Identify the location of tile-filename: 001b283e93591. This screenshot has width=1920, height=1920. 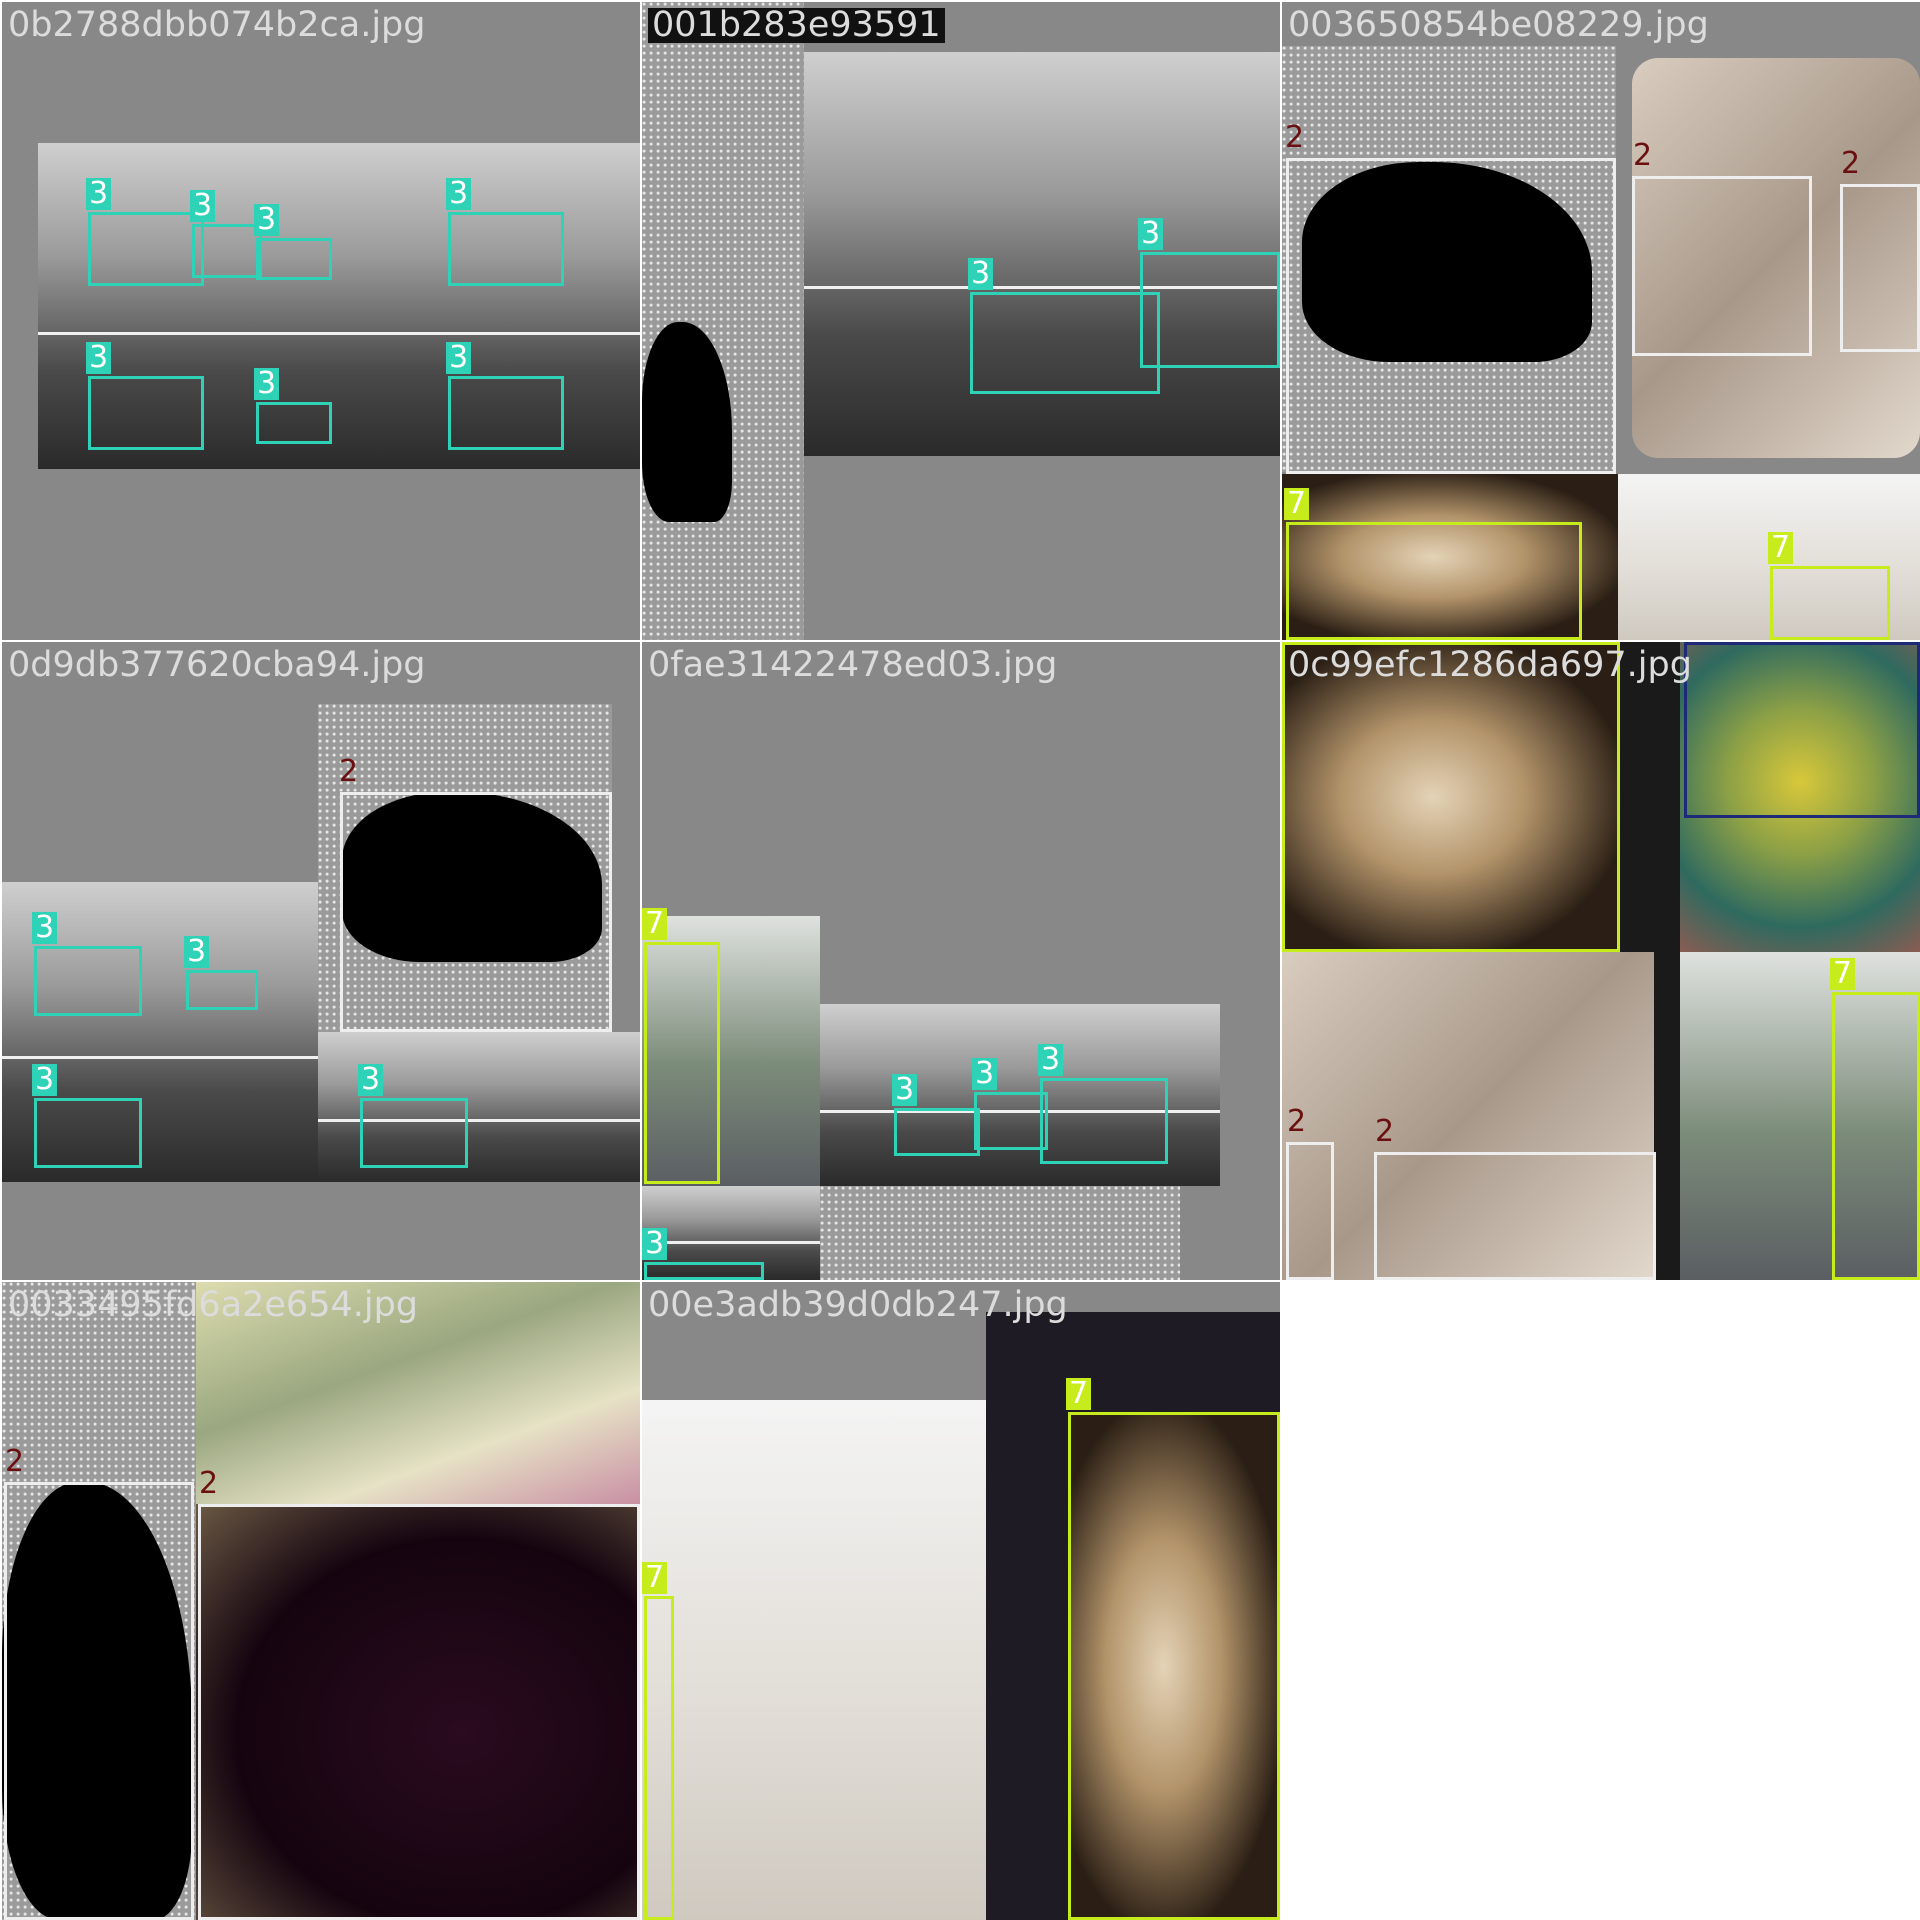
(796, 25).